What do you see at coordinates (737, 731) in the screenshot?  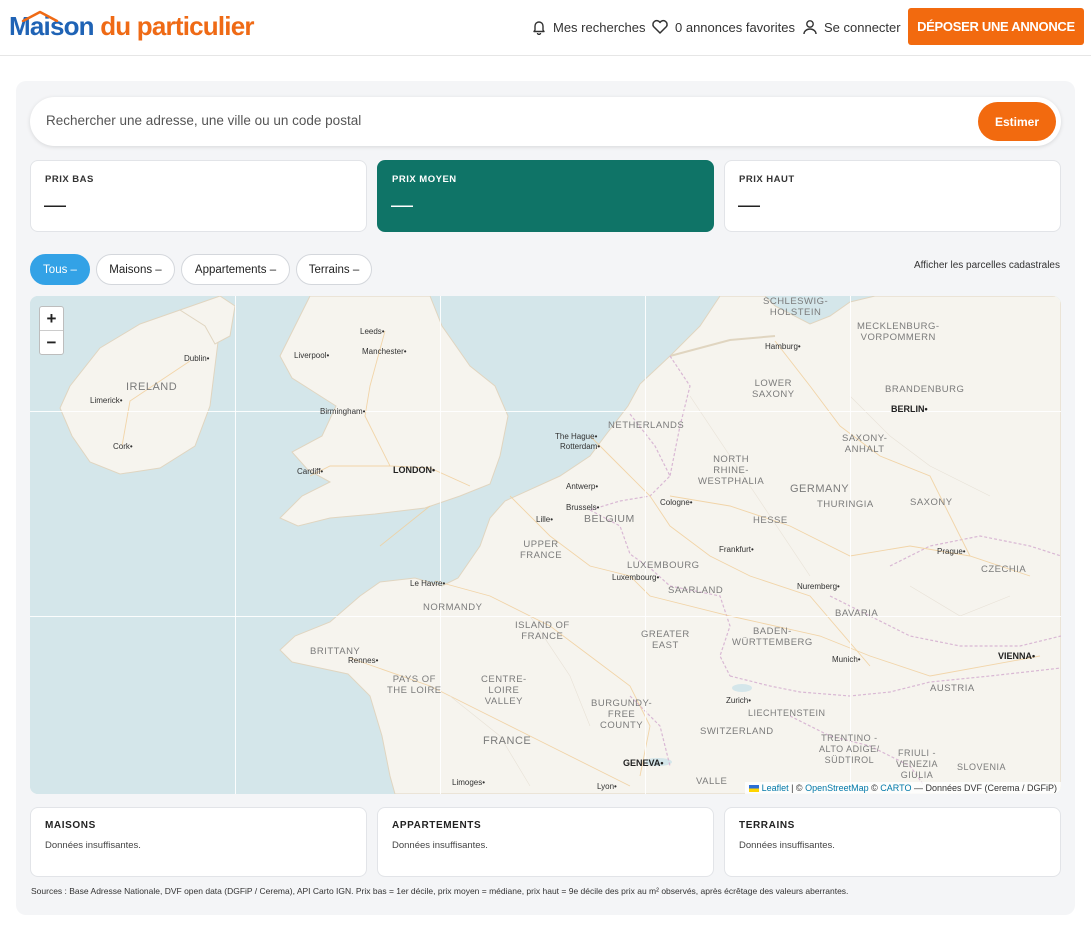 I see `region-label: SWITZERLAND` at bounding box center [737, 731].